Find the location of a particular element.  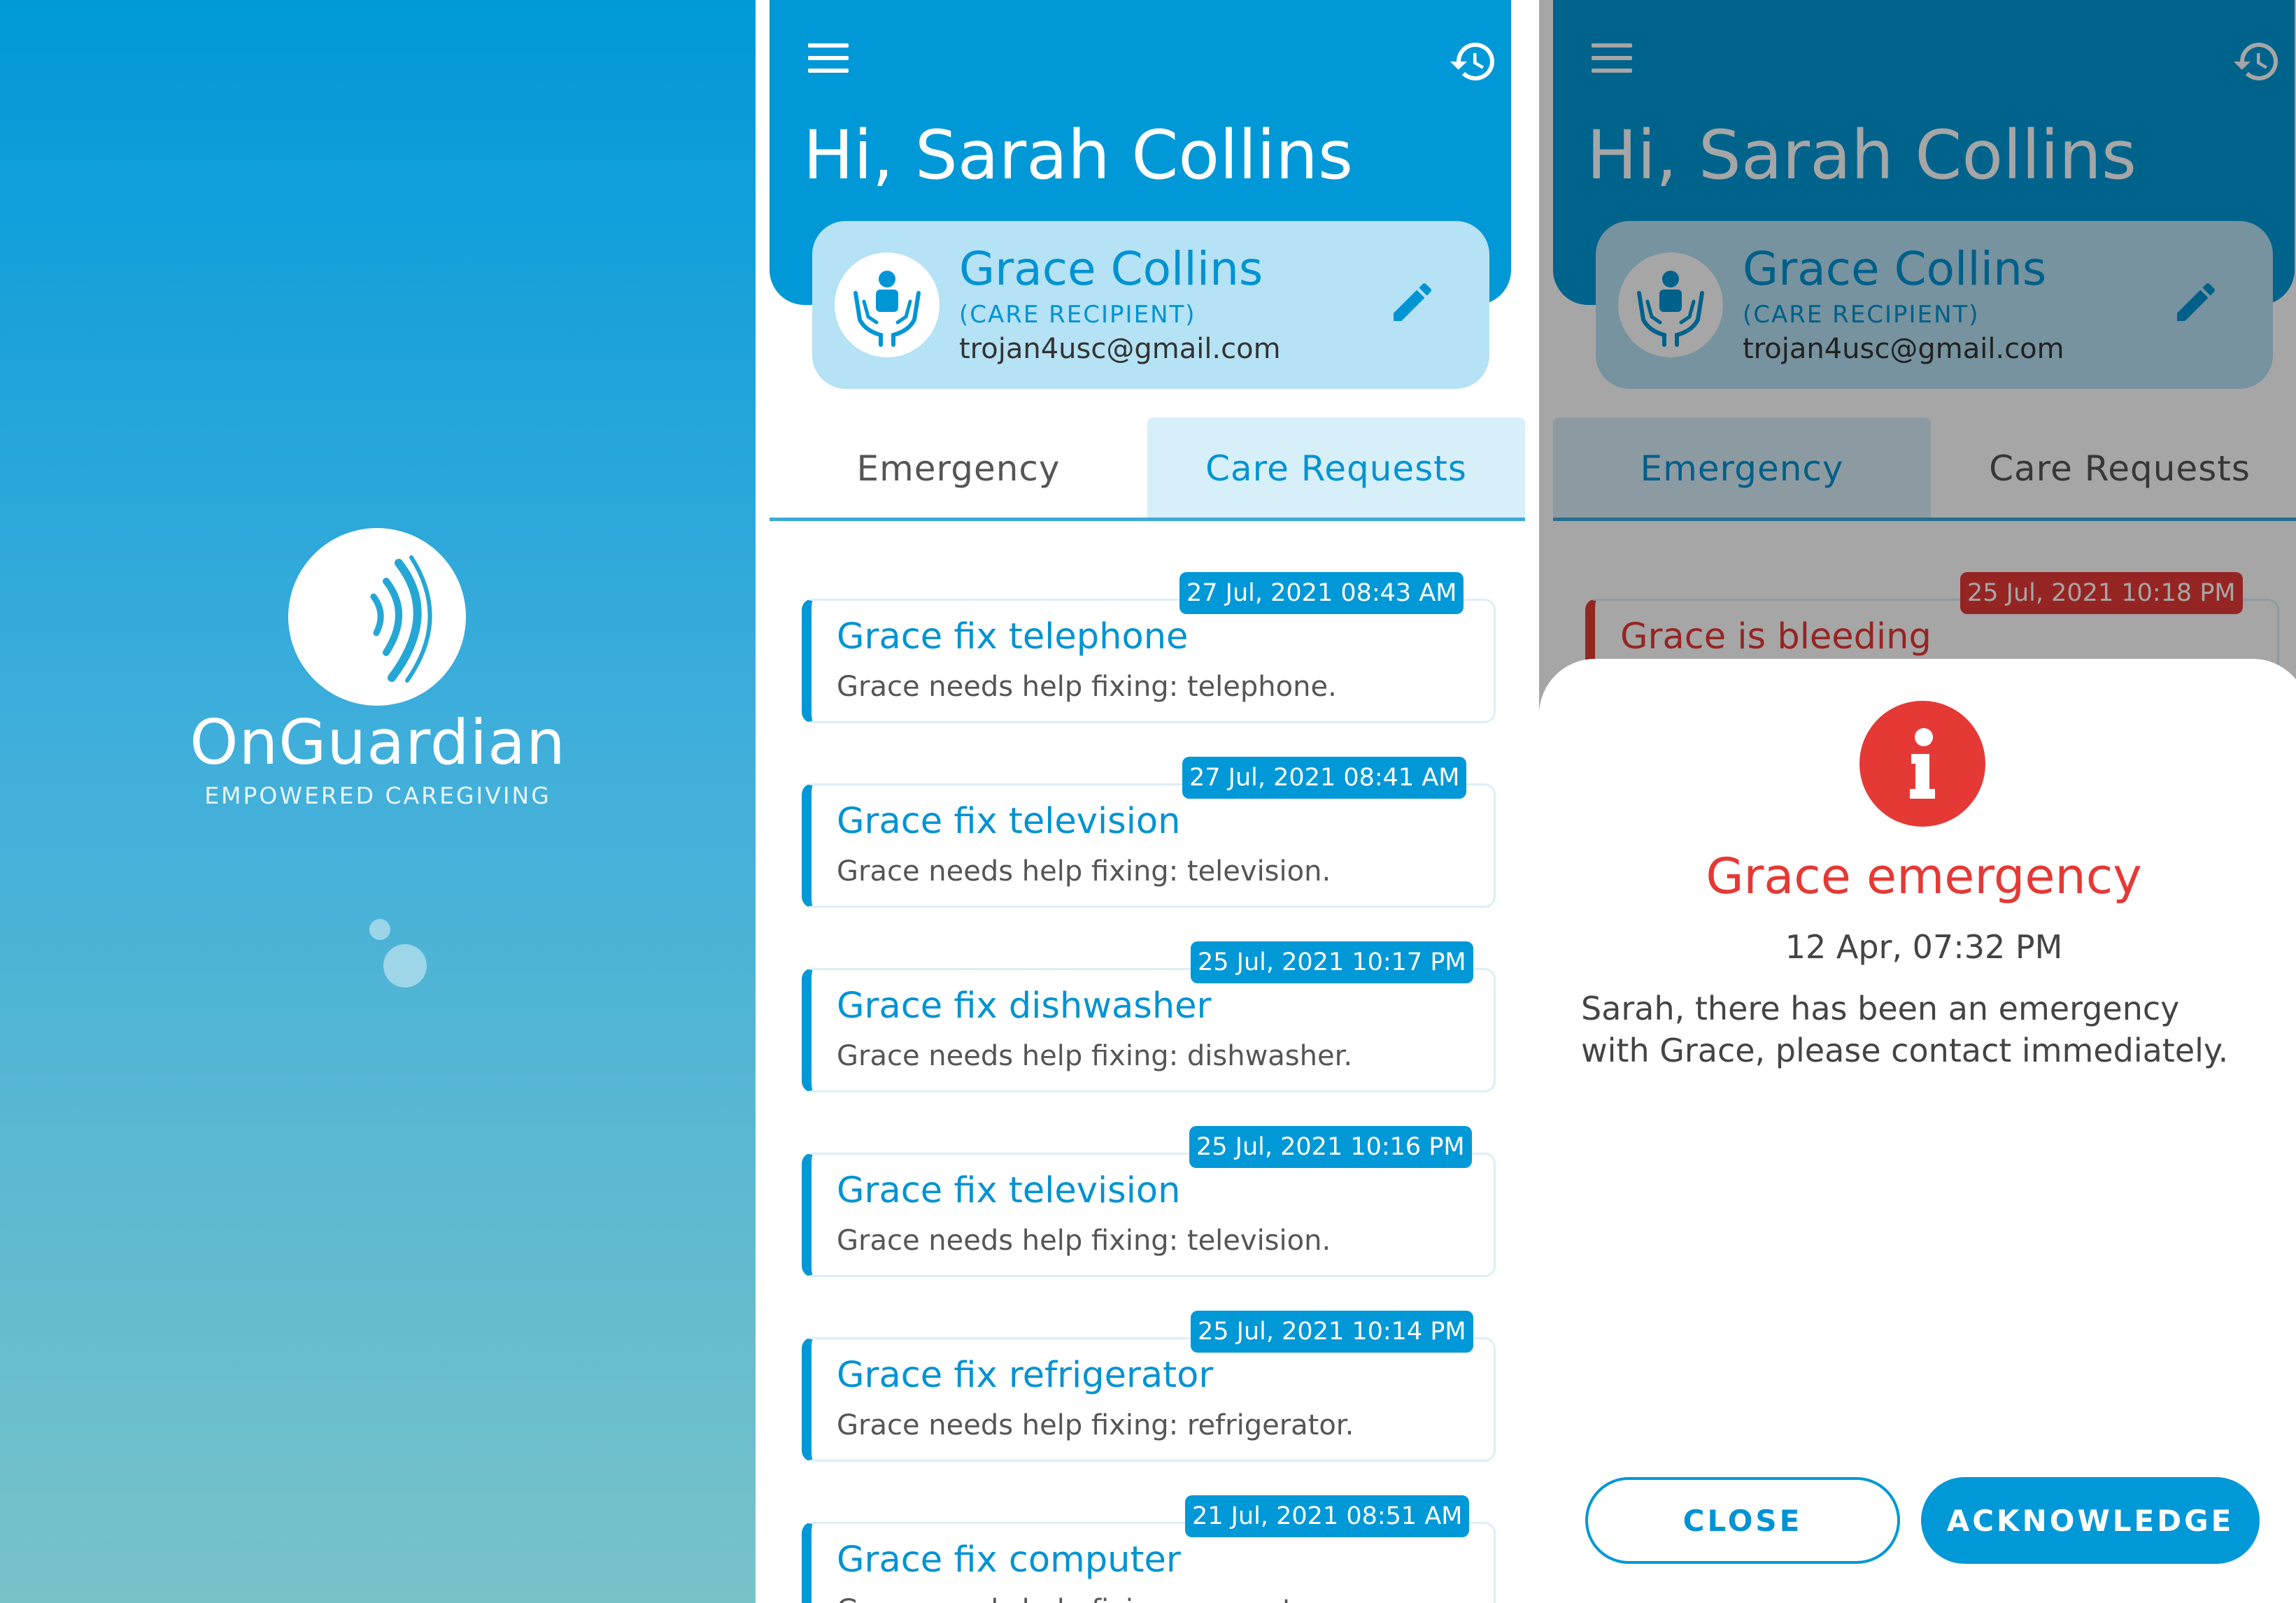

request-title: Grace fix refrigerator is located at coordinates (1025, 1376).